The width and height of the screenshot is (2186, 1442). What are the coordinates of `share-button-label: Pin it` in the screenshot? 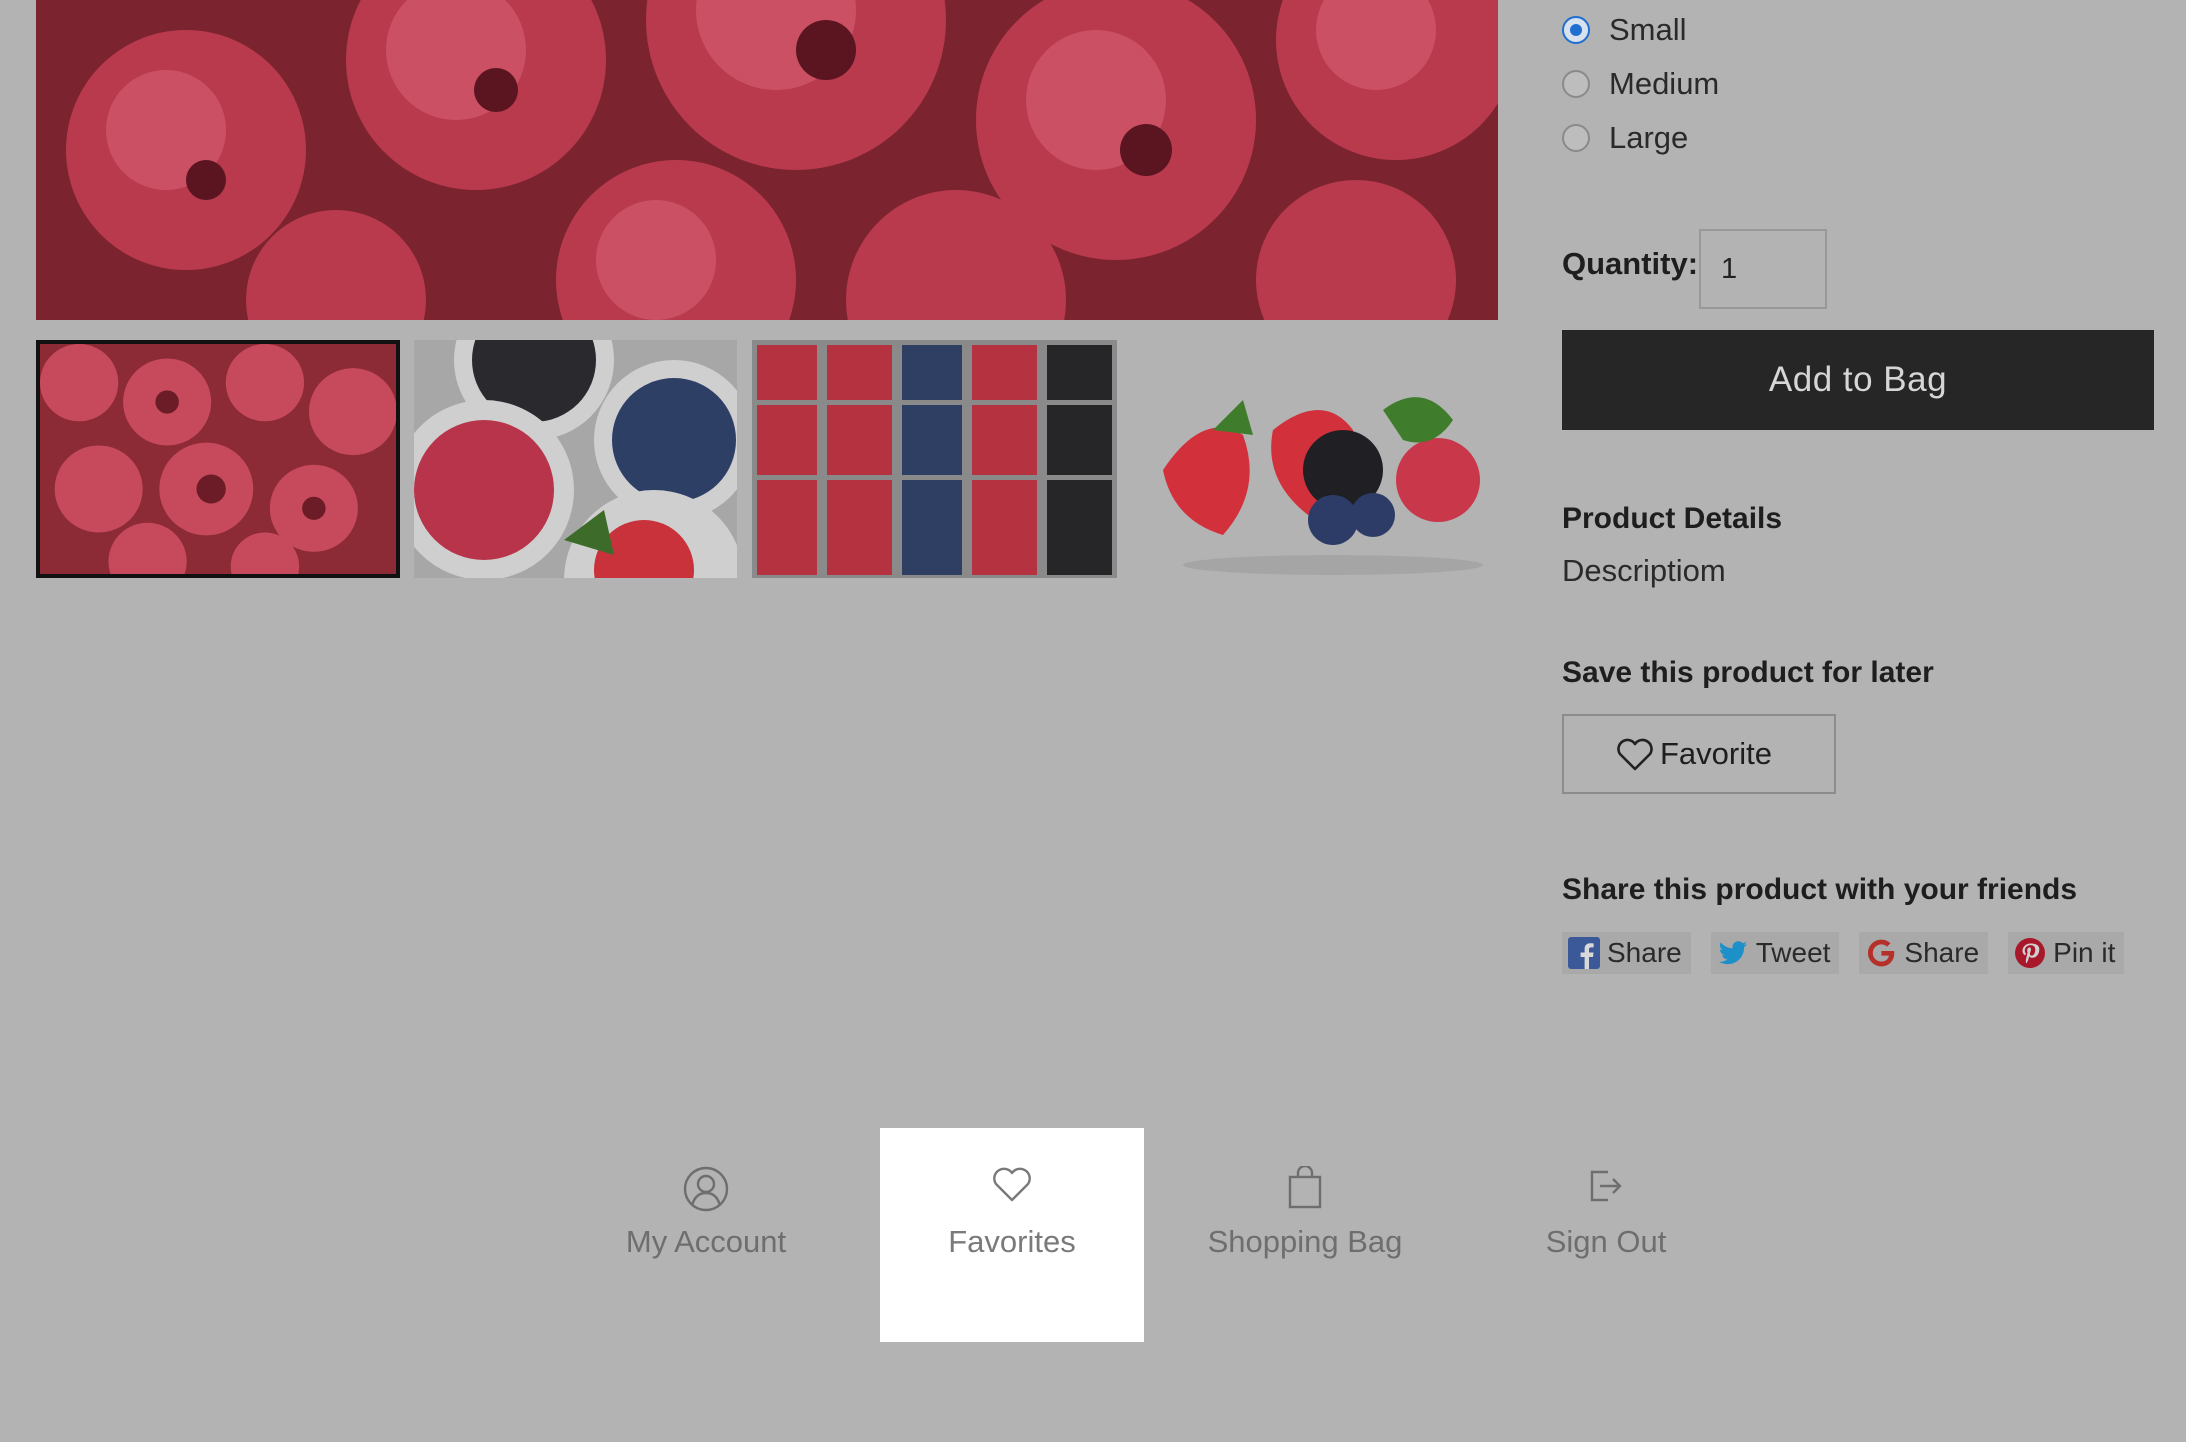 It's located at (2084, 952).